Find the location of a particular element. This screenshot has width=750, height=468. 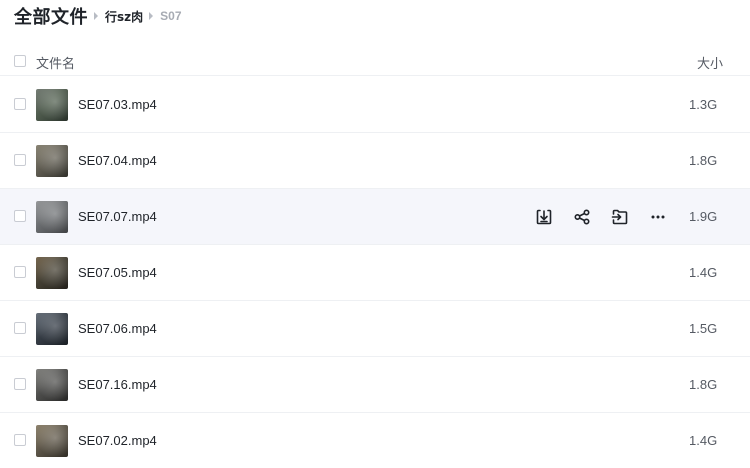

column-header-name: 文件名 is located at coordinates (55, 62).